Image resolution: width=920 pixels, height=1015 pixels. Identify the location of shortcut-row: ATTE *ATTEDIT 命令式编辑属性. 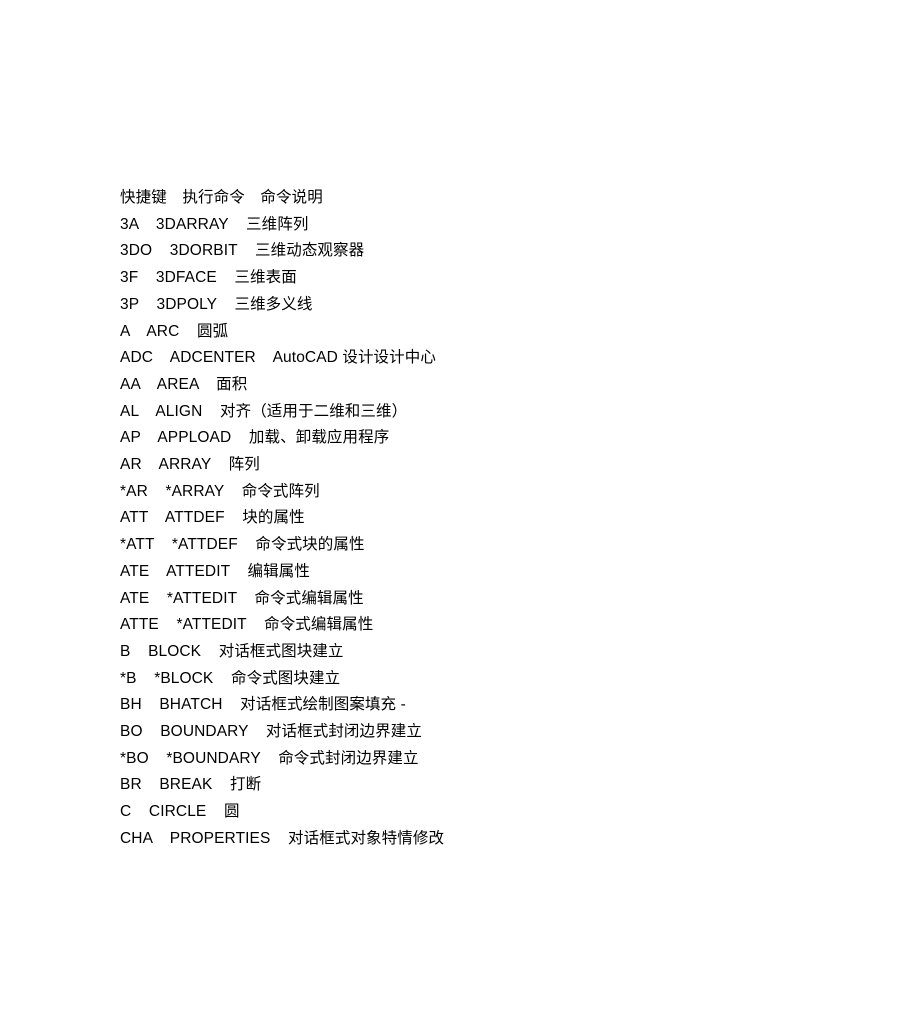
(247, 625).